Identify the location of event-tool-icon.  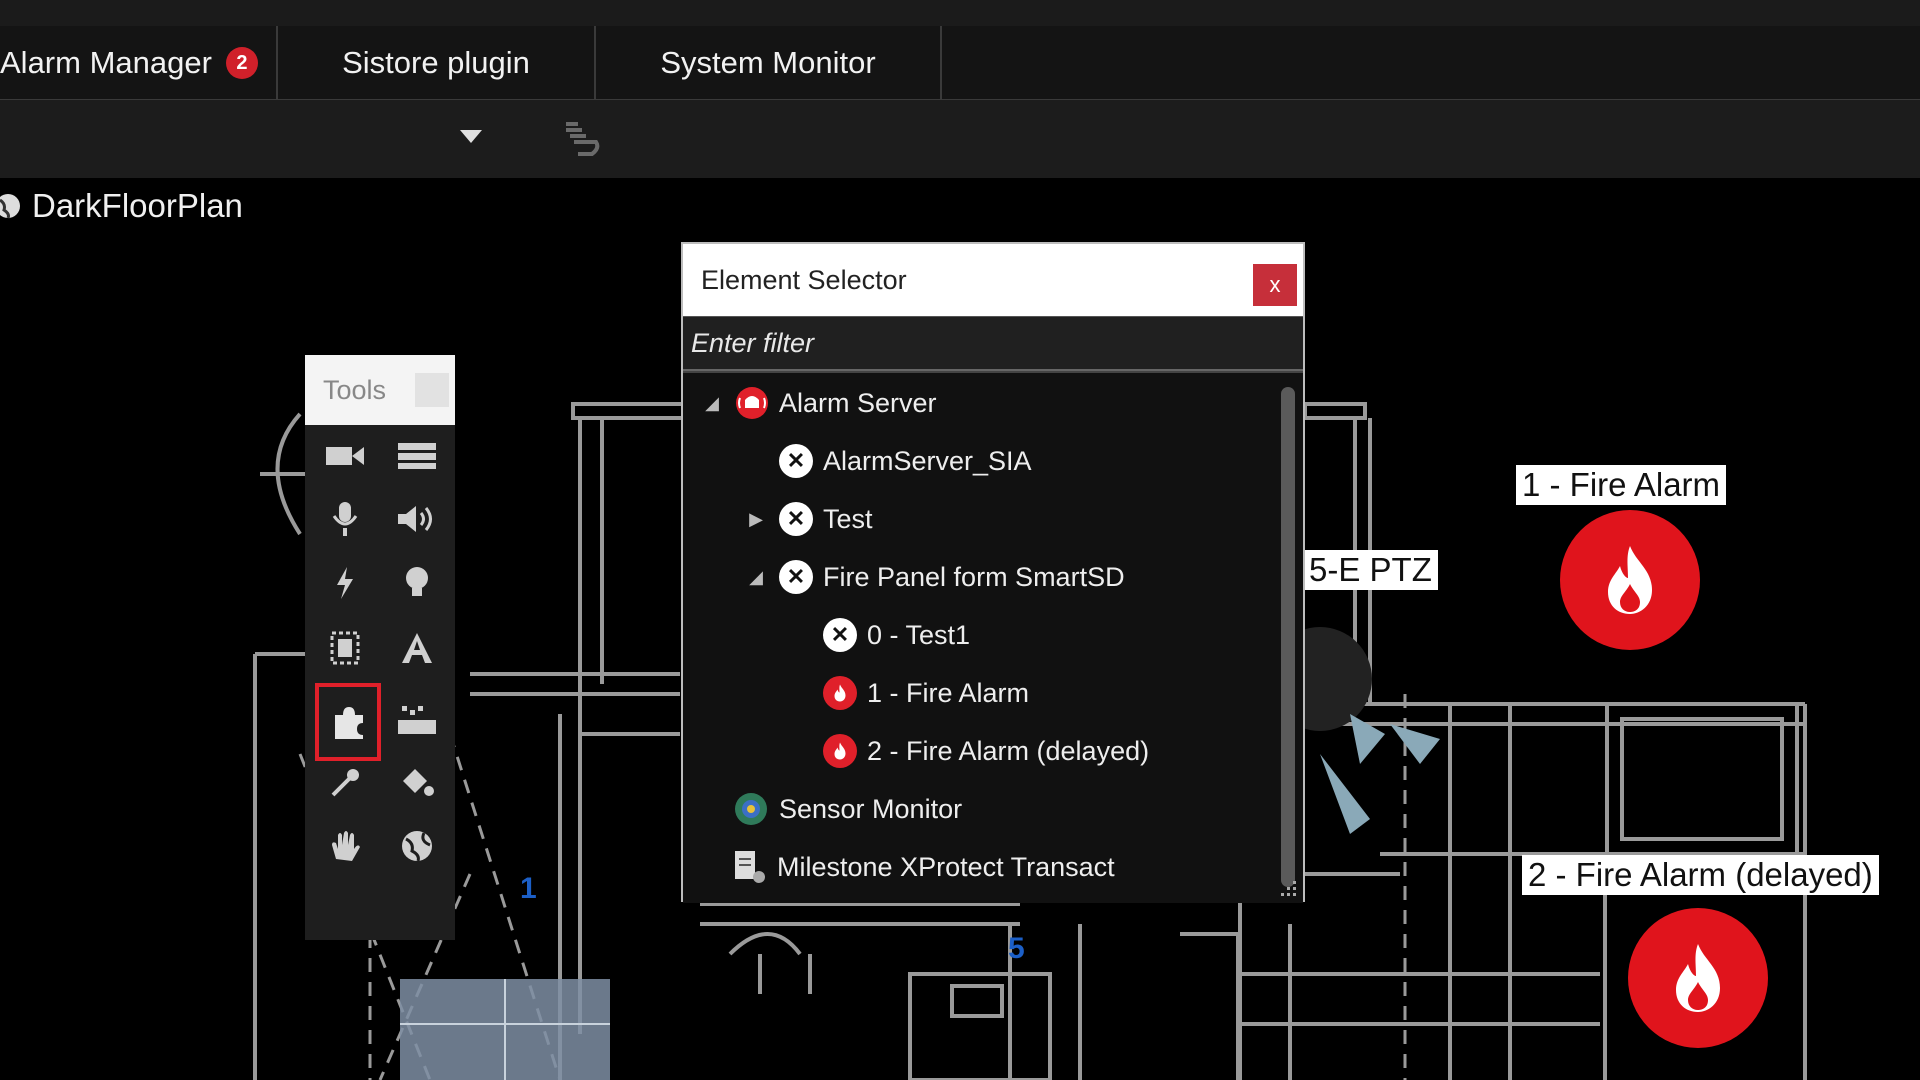
(345, 583).